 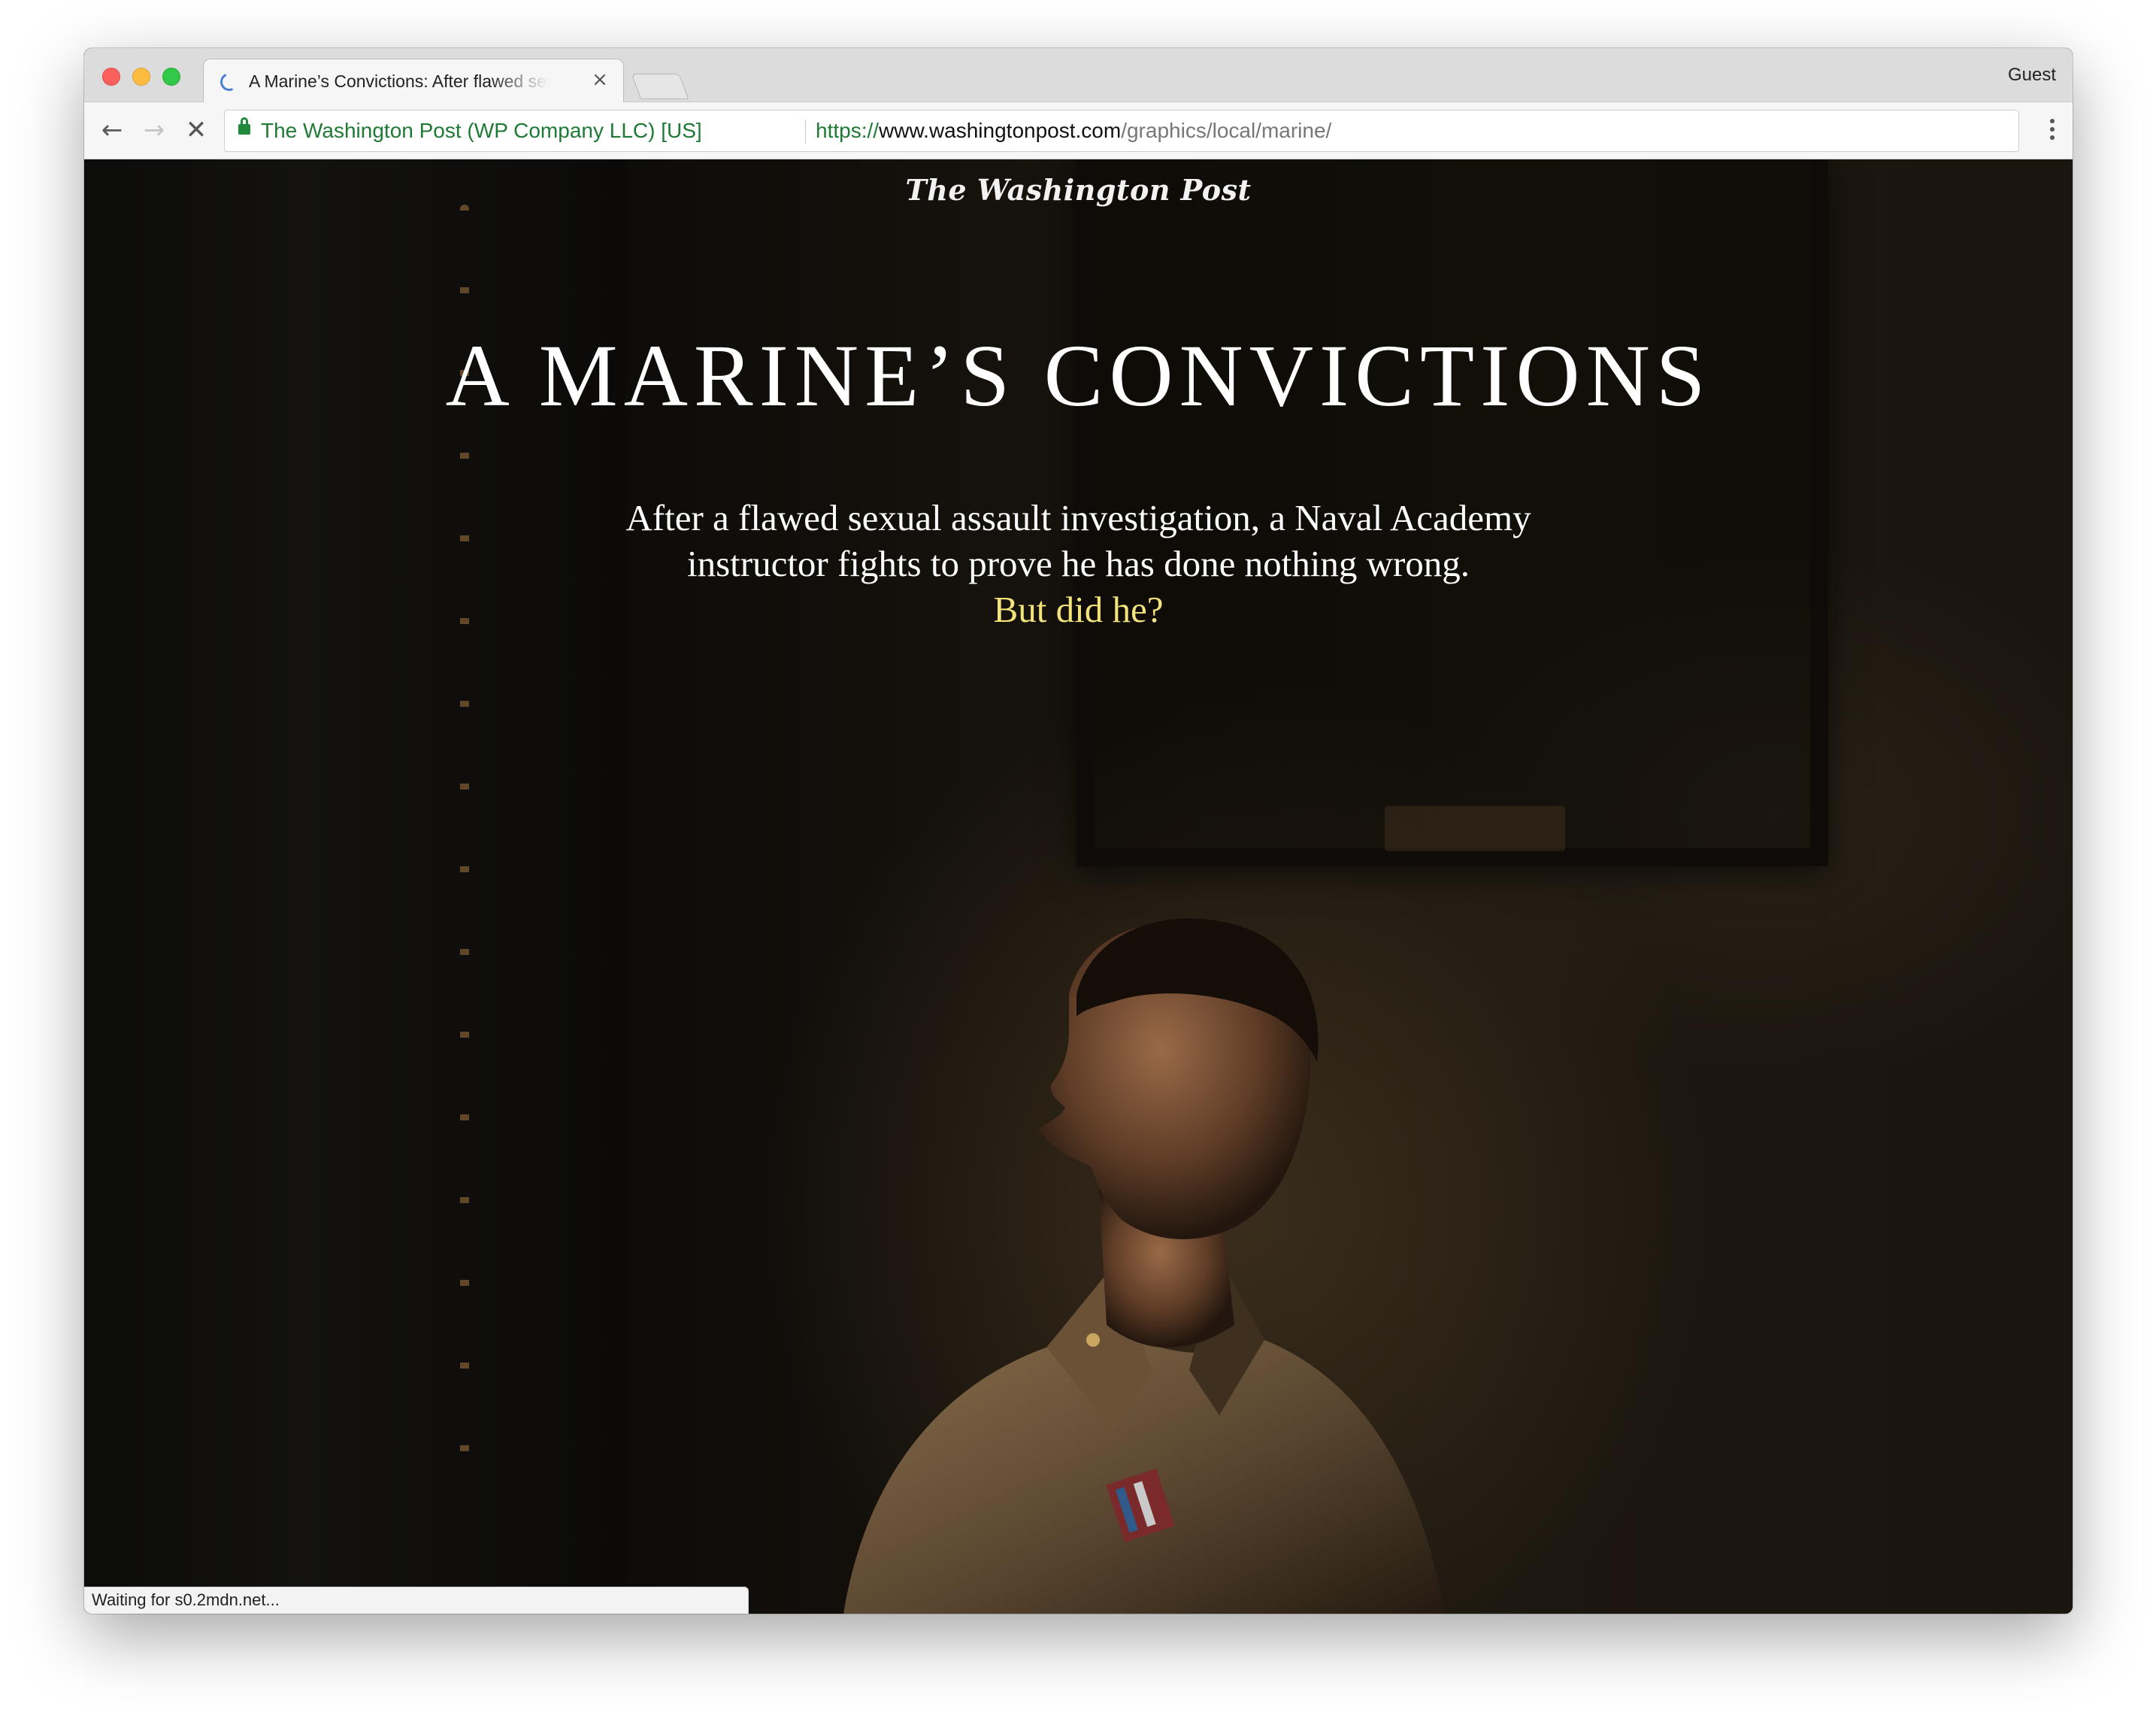 What do you see at coordinates (1078, 610) in the screenshot?
I see `dek-highlight: But did he?` at bounding box center [1078, 610].